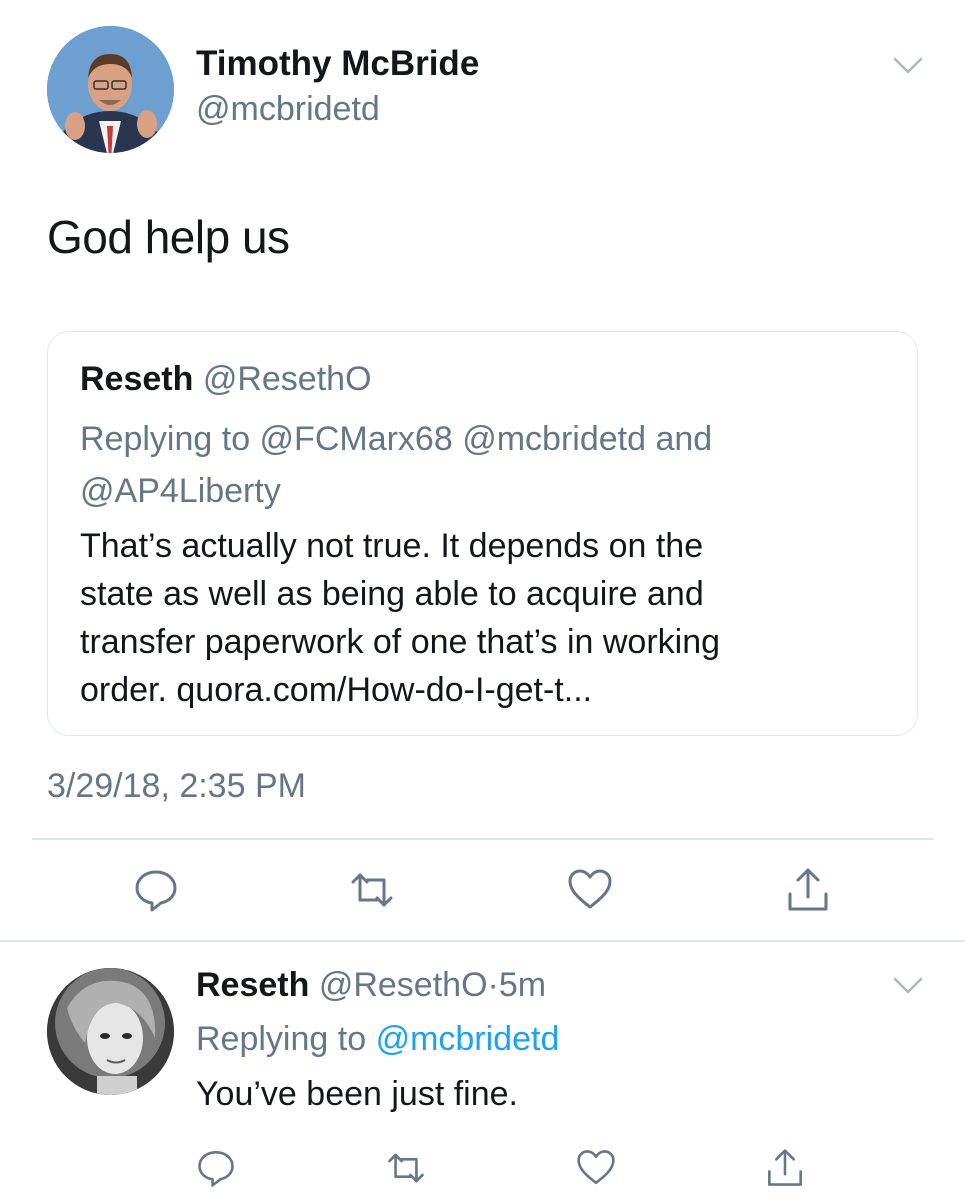 The image size is (965, 1200). What do you see at coordinates (176, 786) in the screenshot?
I see `tweet-timestamp: 3/29/18, 2:35 PM` at bounding box center [176, 786].